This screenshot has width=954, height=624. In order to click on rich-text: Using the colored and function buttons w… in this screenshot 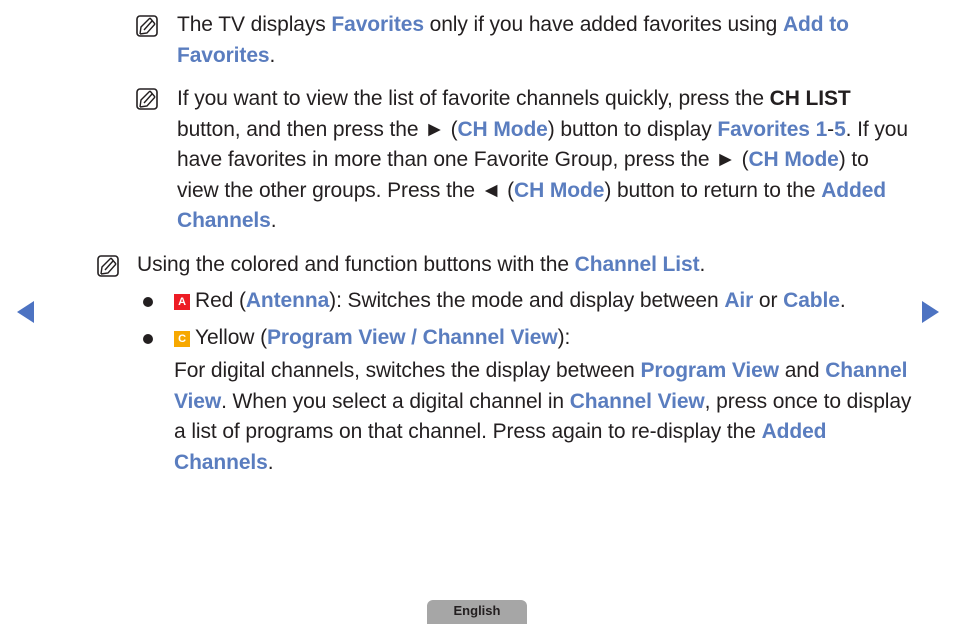, I will do `click(421, 264)`.